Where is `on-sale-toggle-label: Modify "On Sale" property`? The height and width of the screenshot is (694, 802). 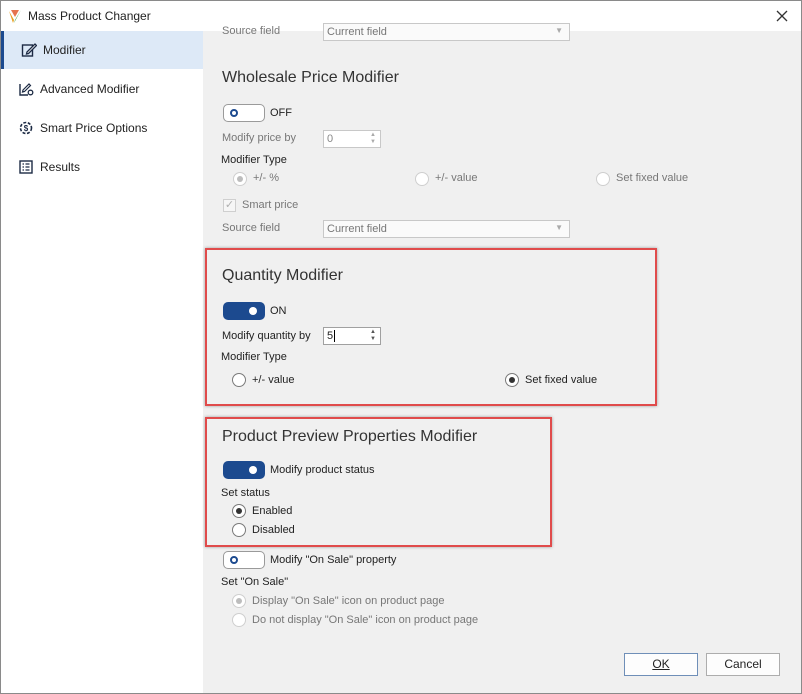 on-sale-toggle-label: Modify "On Sale" property is located at coordinates (333, 560).